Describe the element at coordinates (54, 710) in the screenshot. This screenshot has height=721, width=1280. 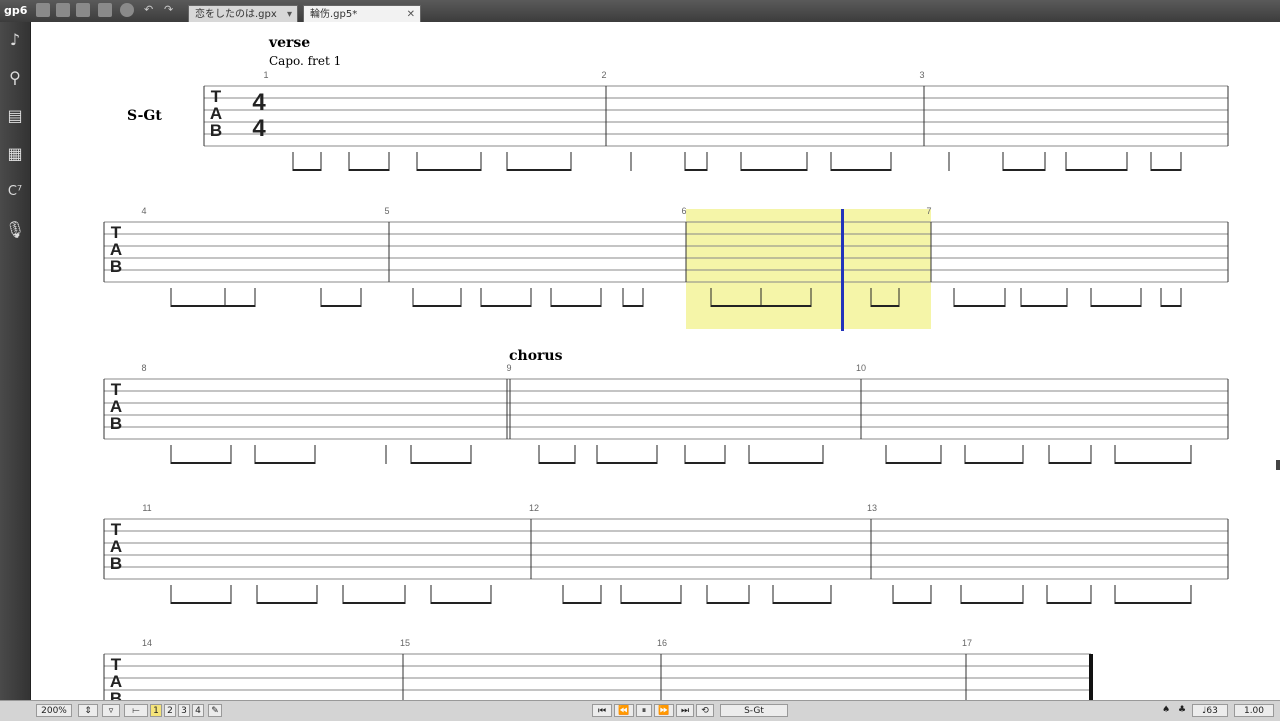
I see `zoom-select: 200%` at that location.